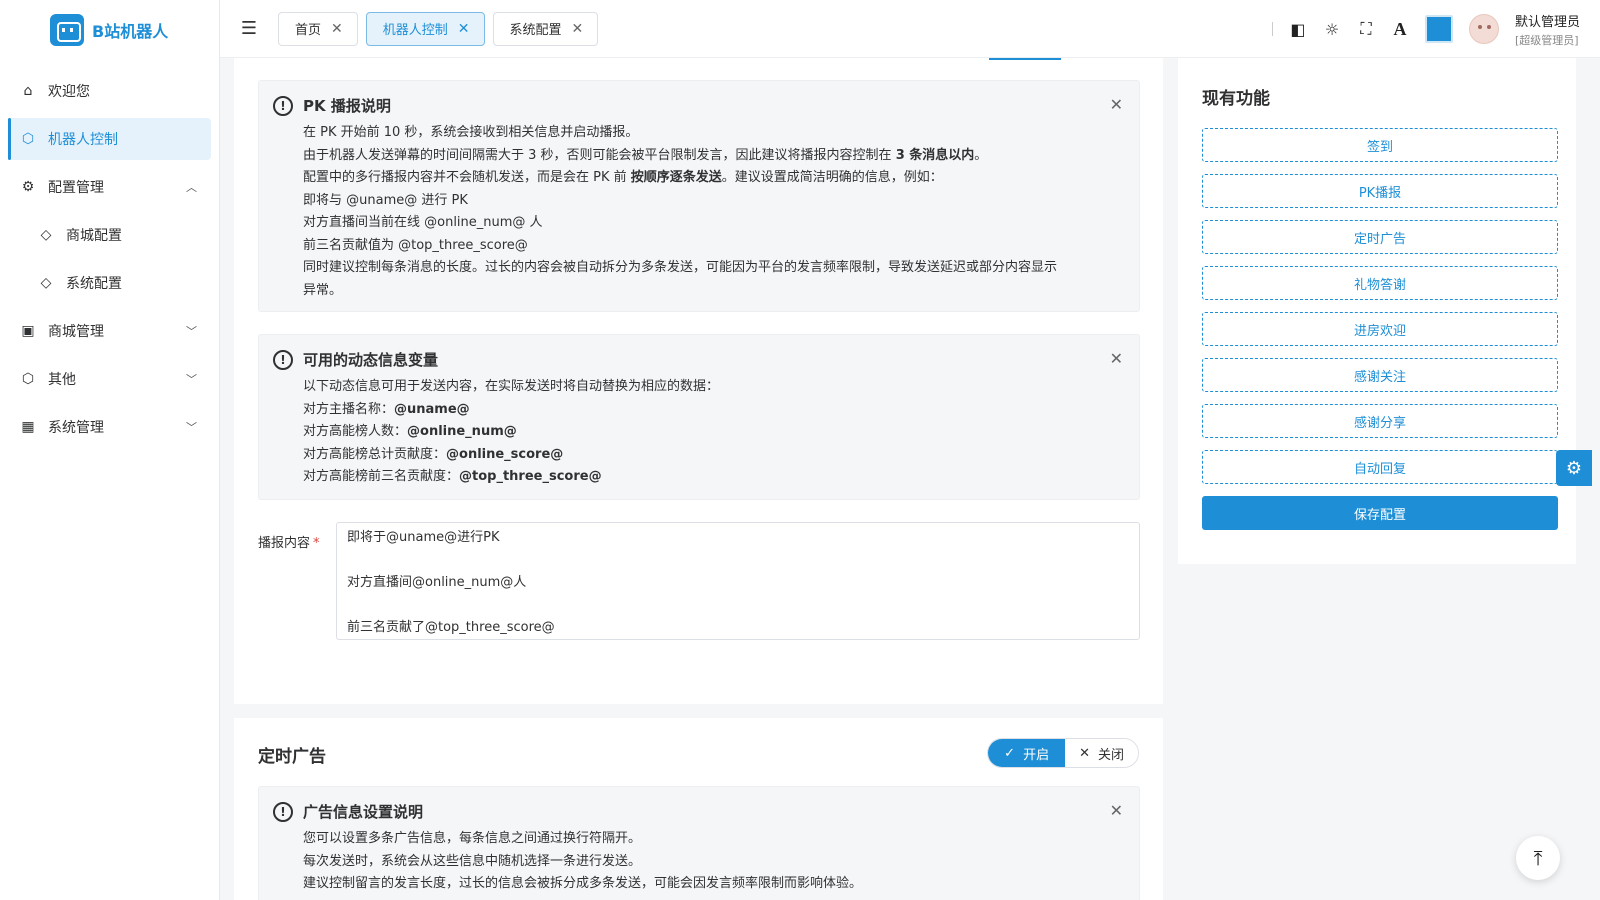  I want to click on tab-label: 首页, so click(308, 30).